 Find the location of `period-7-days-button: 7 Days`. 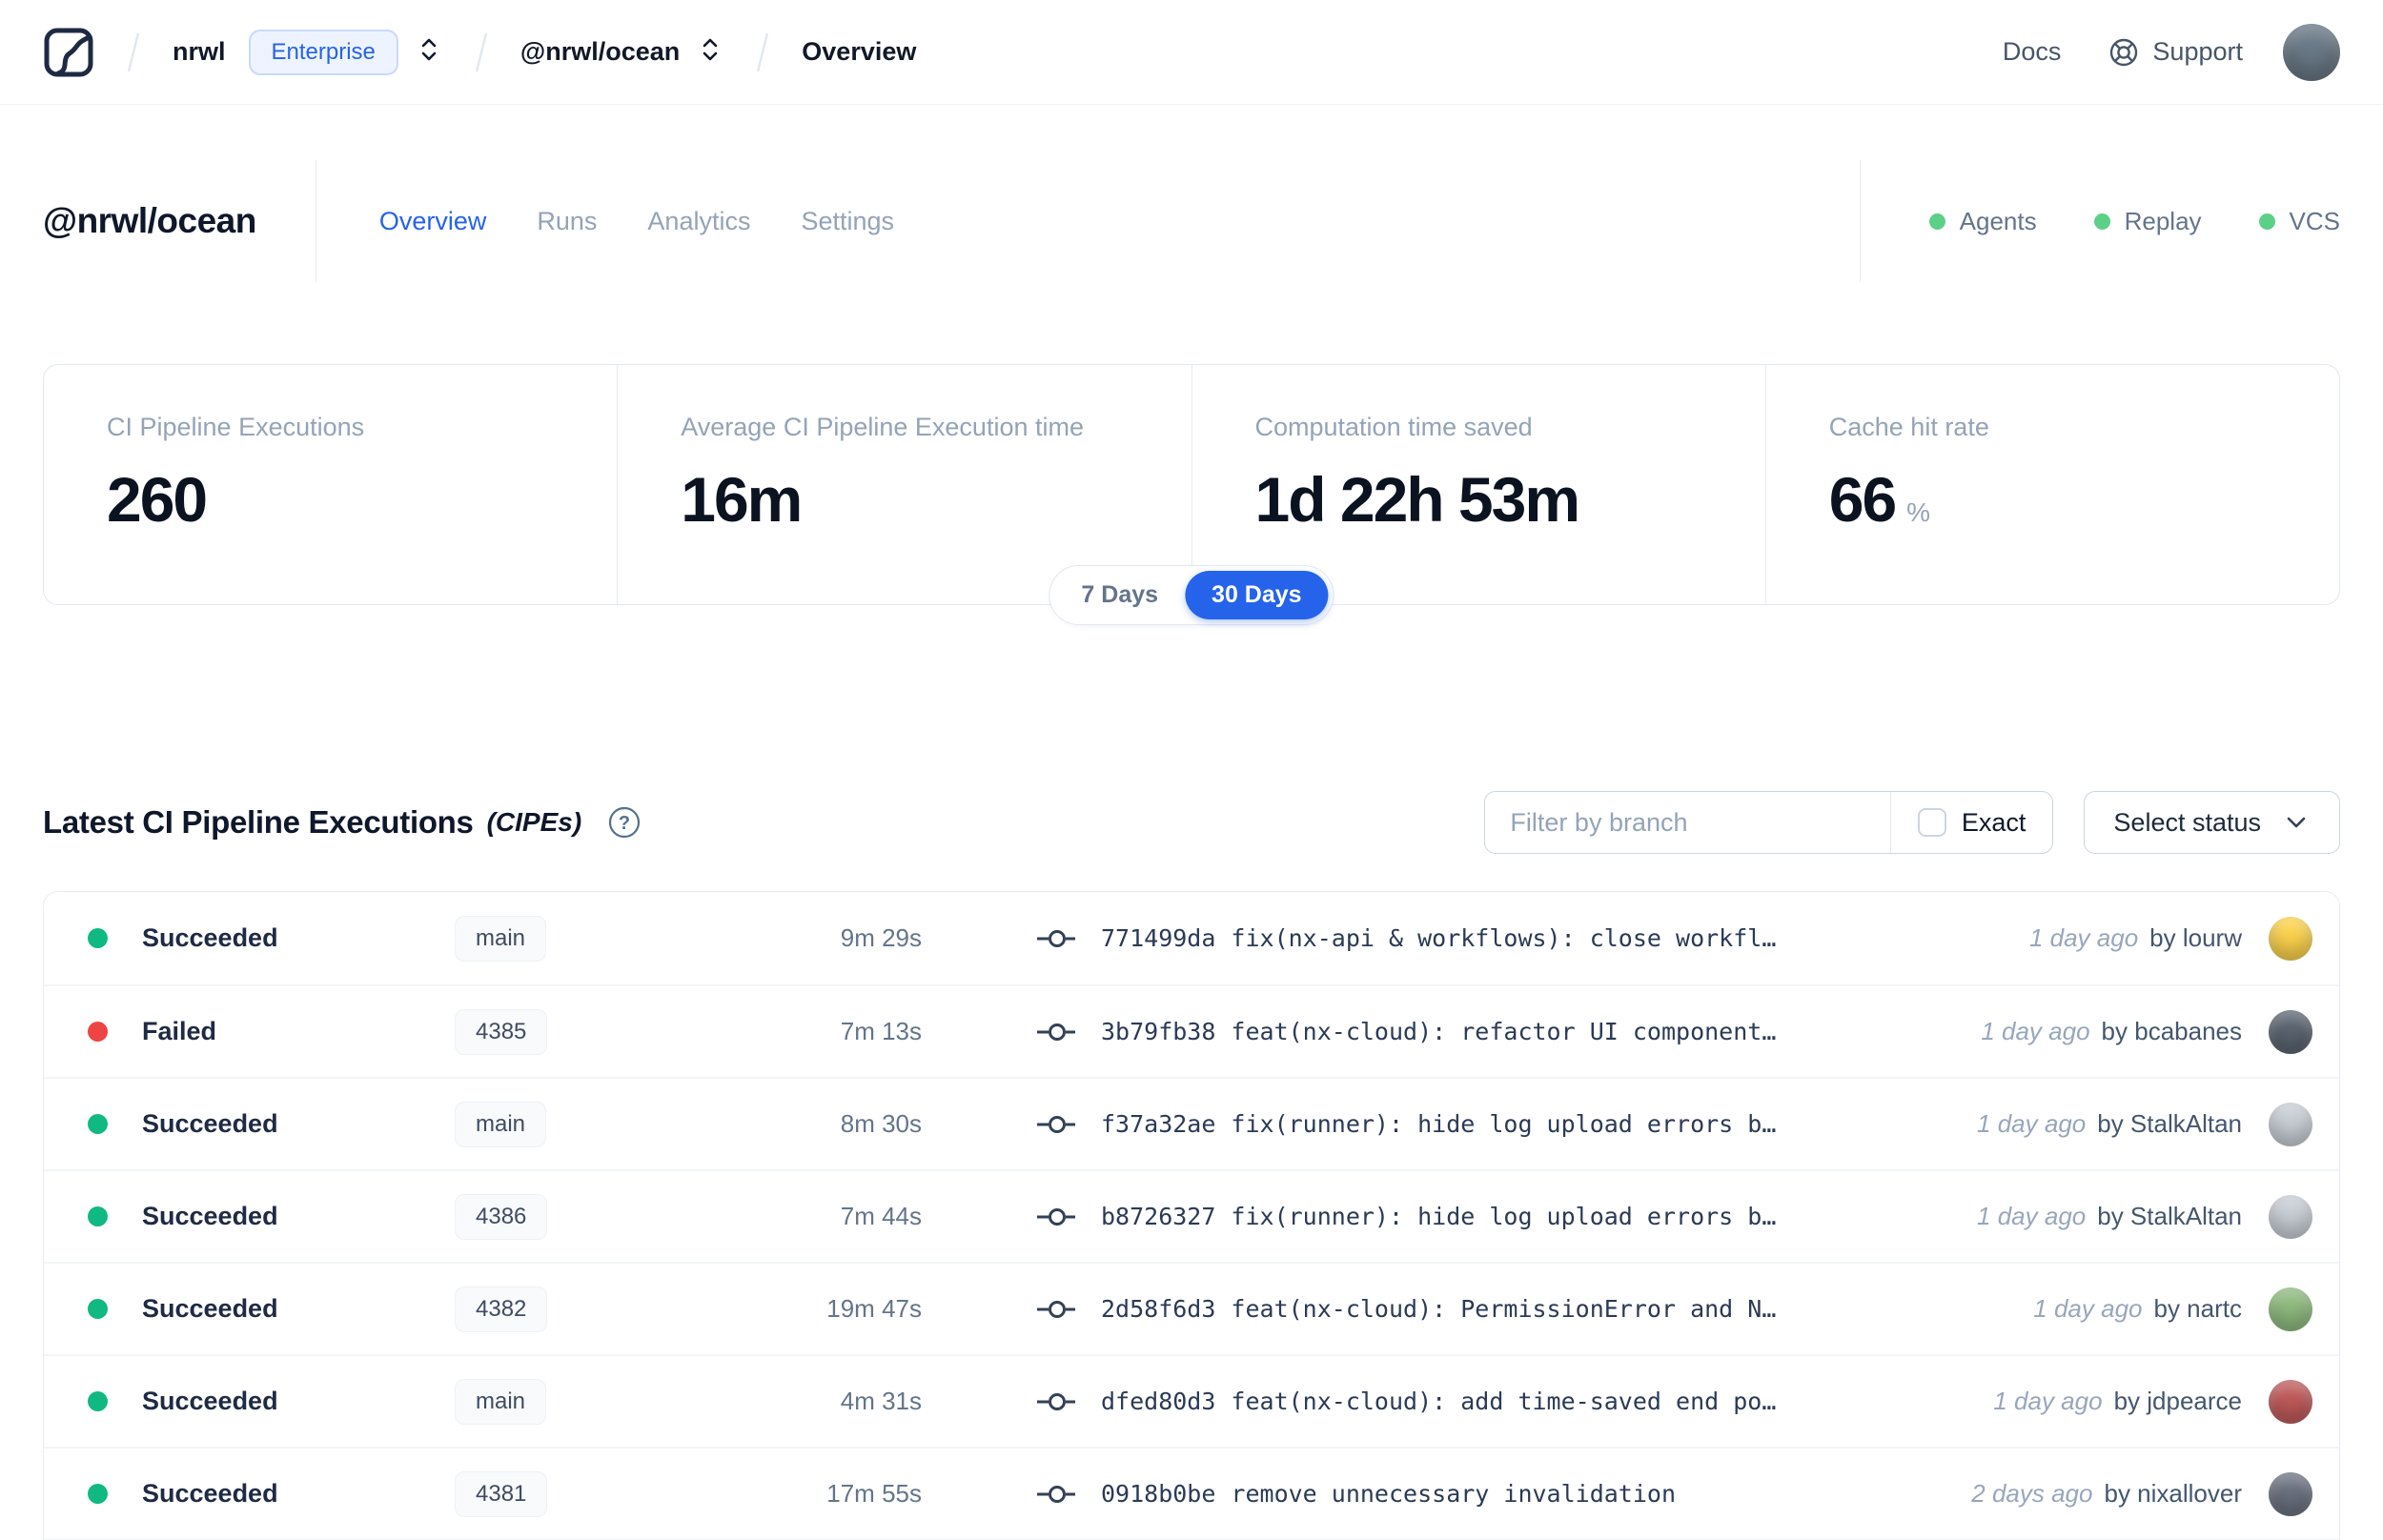

period-7-days-button: 7 Days is located at coordinates (1120, 595).